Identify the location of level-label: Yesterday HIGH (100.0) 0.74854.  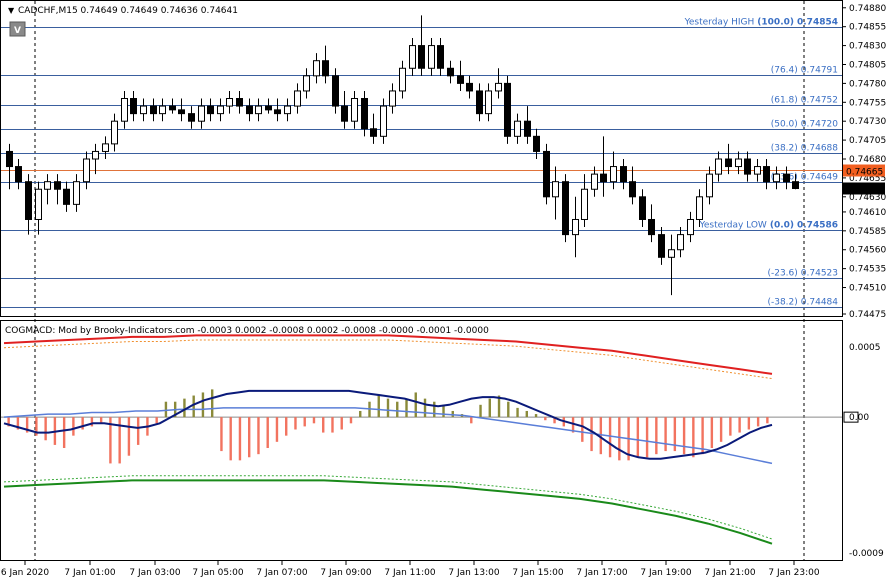
(761, 23).